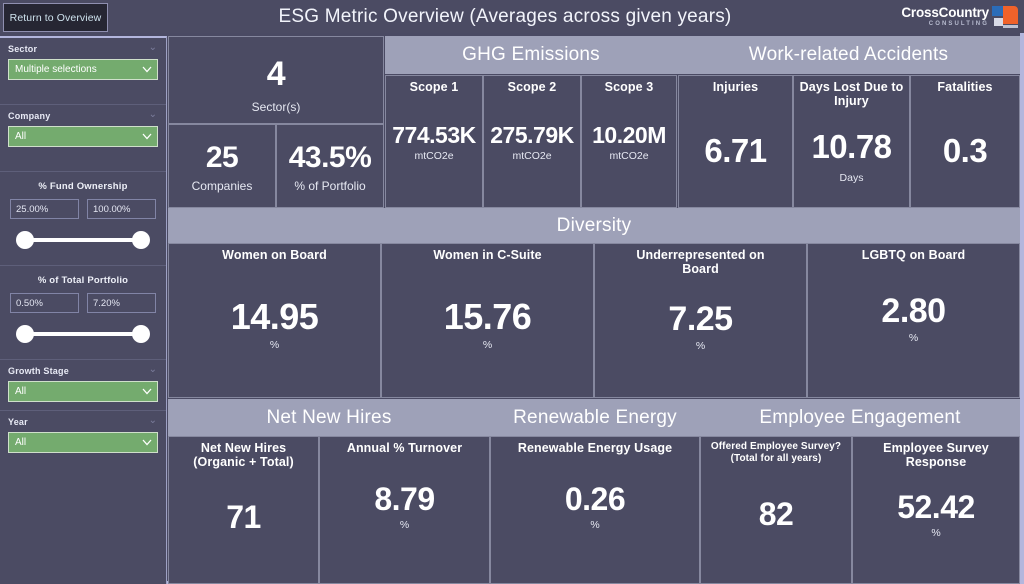 Image resolution: width=1024 pixels, height=584 pixels. Describe the element at coordinates (83, 186) in the screenshot. I see `filter-fund-ownership-label: % Fund Ownership` at that location.